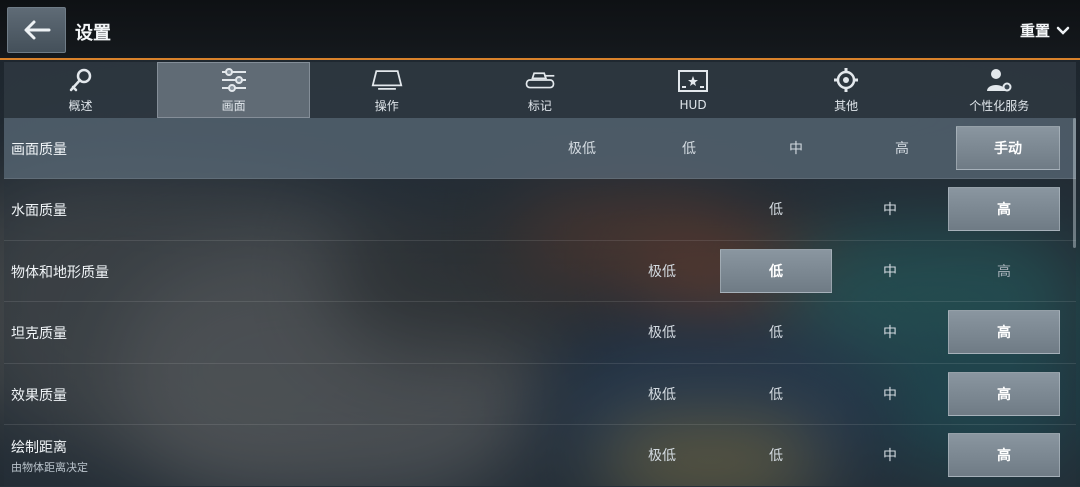 The width and height of the screenshot is (1080, 487). What do you see at coordinates (540, 210) in the screenshot?
I see `setting-row-water-quality: 水面质量 低 中 高` at bounding box center [540, 210].